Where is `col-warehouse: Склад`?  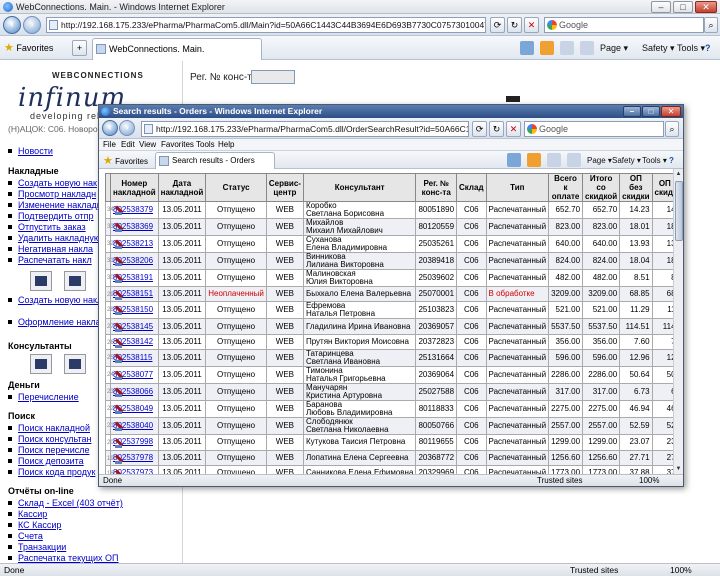 col-warehouse: Склад is located at coordinates (471, 187).